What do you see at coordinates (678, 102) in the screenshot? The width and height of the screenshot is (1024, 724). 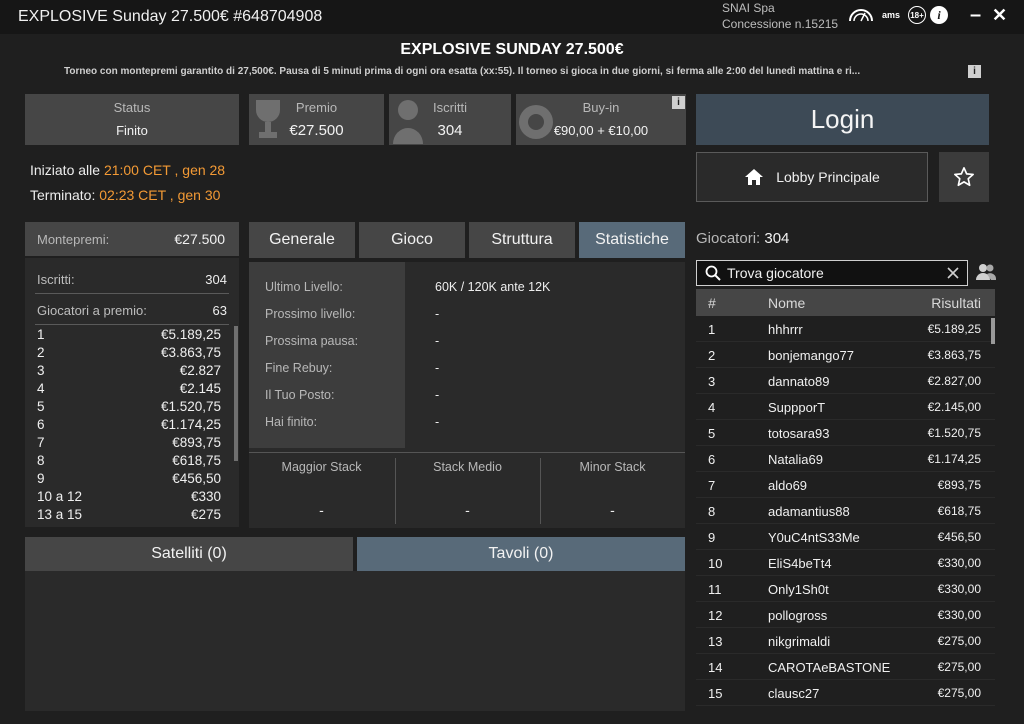 I see `buyin-info-icon: i` at bounding box center [678, 102].